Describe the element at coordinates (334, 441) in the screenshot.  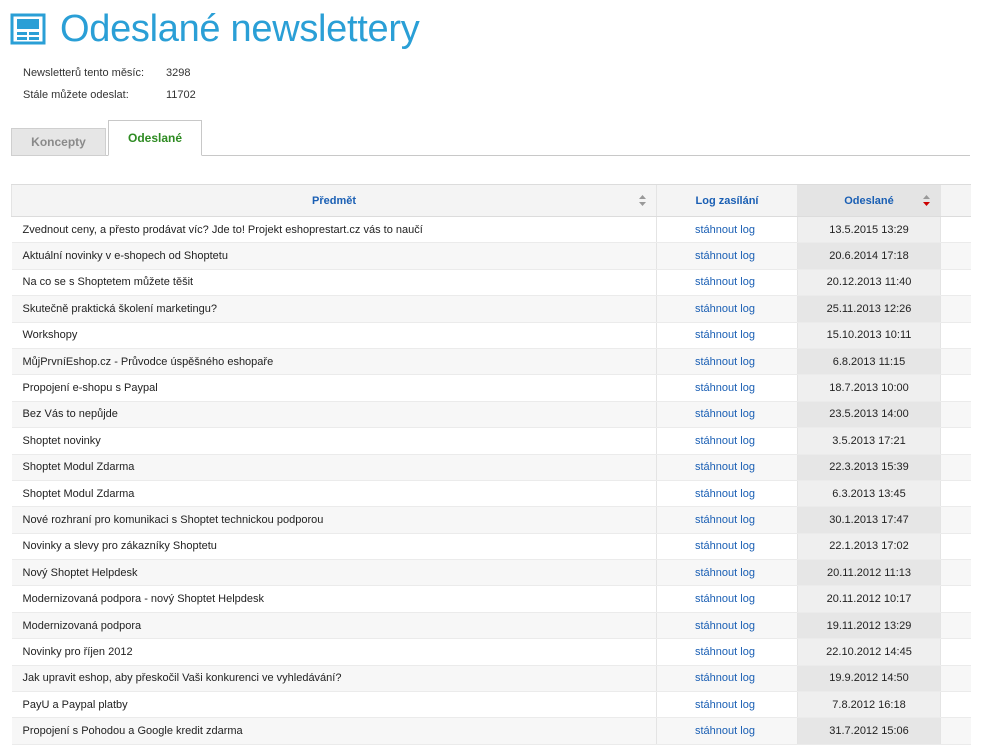
I see `row-subject: Shoptet novinky` at that location.